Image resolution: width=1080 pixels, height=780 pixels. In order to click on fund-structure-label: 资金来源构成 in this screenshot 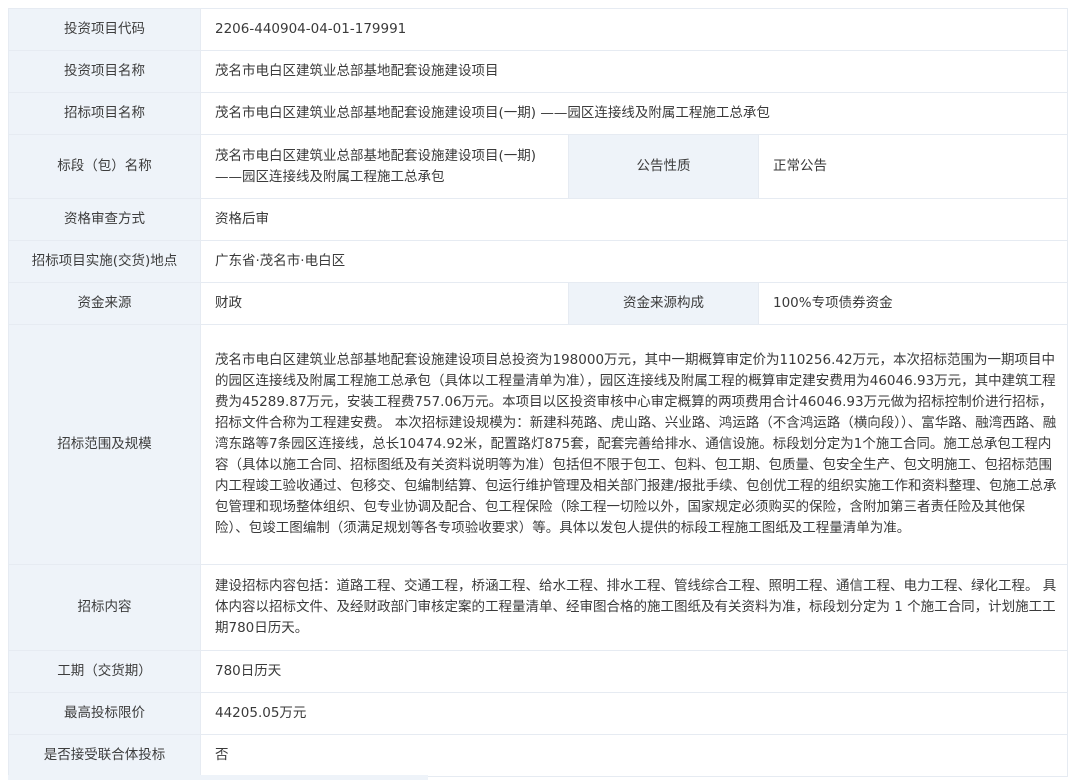, I will do `click(663, 303)`.